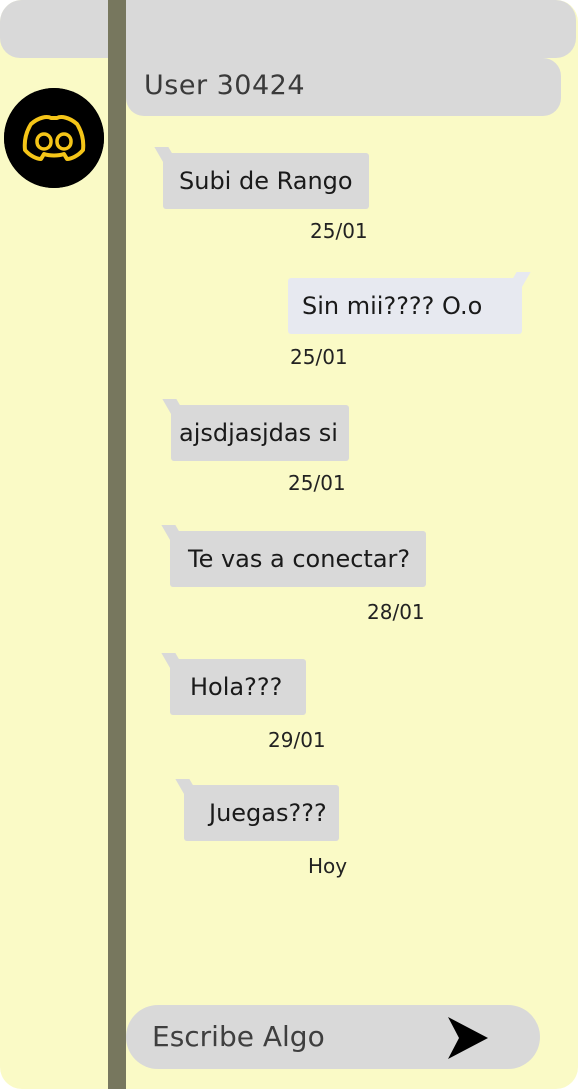 Image resolution: width=578 pixels, height=1089 pixels. What do you see at coordinates (392, 306) in the screenshot?
I see `message-text: Sin mii???? O.o` at bounding box center [392, 306].